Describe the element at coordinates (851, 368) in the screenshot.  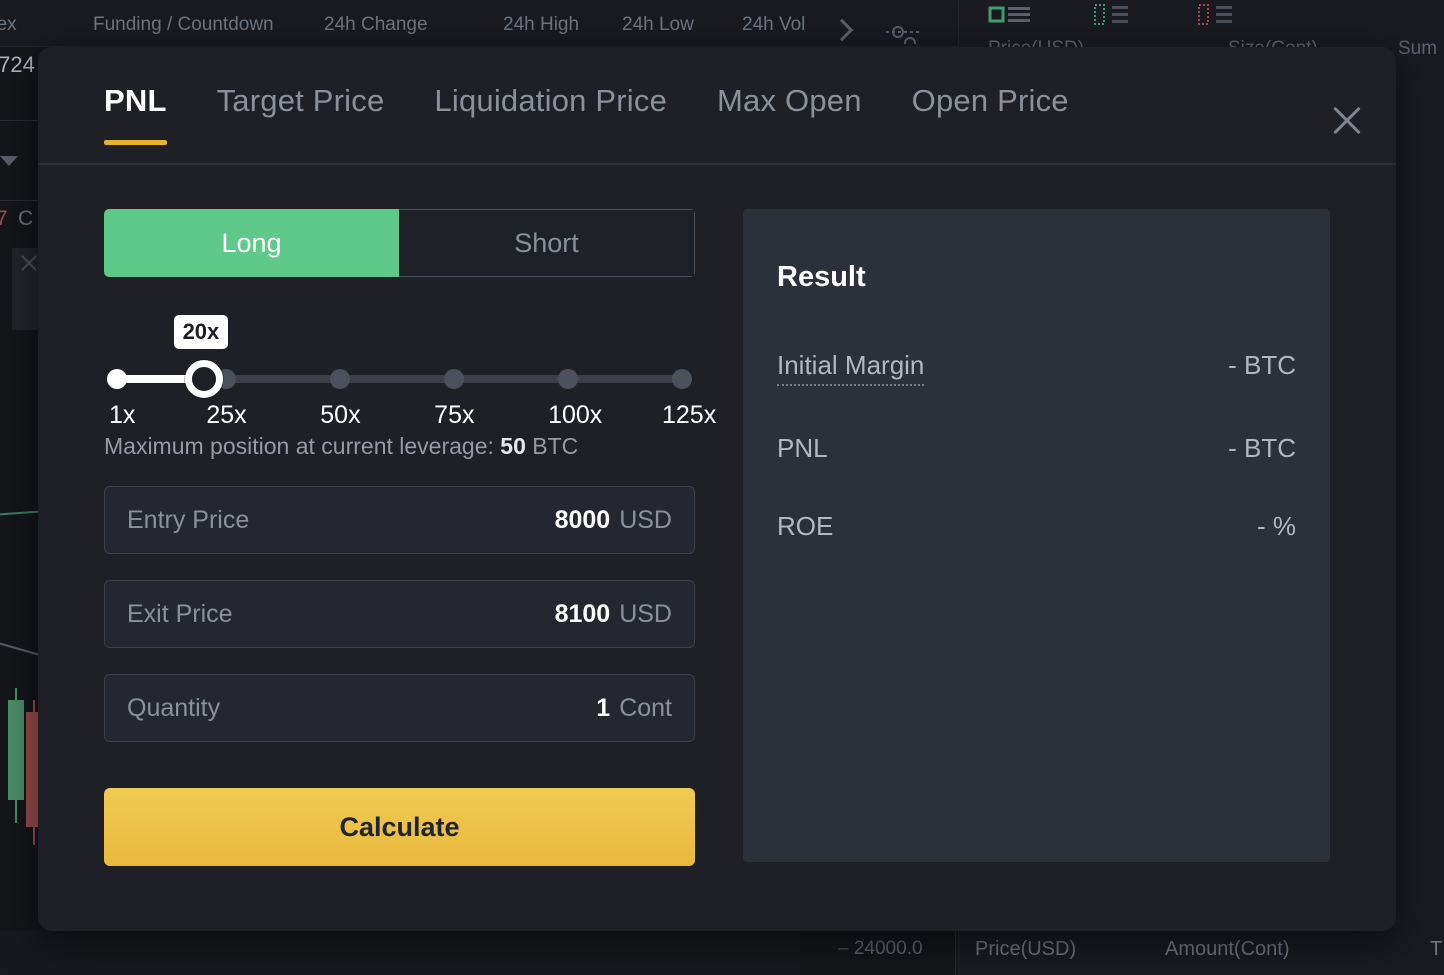
I see `result-key: Initial Margin` at that location.